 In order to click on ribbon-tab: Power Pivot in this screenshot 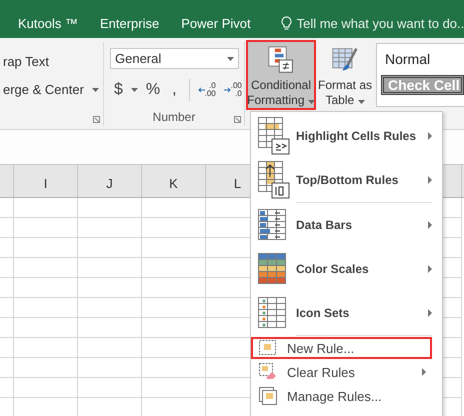, I will do `click(216, 23)`.